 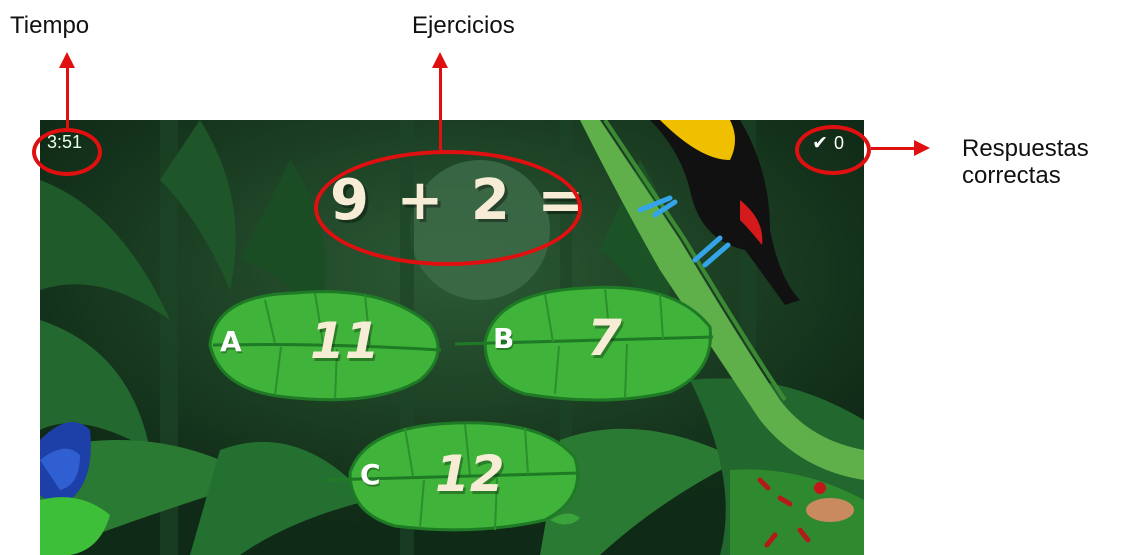 What do you see at coordinates (504, 338) in the screenshot?
I see `option-b-letter: B` at bounding box center [504, 338].